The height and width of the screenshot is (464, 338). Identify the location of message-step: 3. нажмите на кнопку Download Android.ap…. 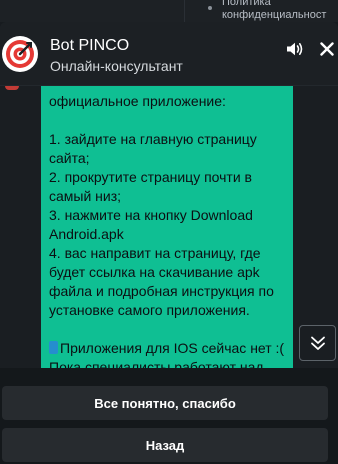
(151, 224).